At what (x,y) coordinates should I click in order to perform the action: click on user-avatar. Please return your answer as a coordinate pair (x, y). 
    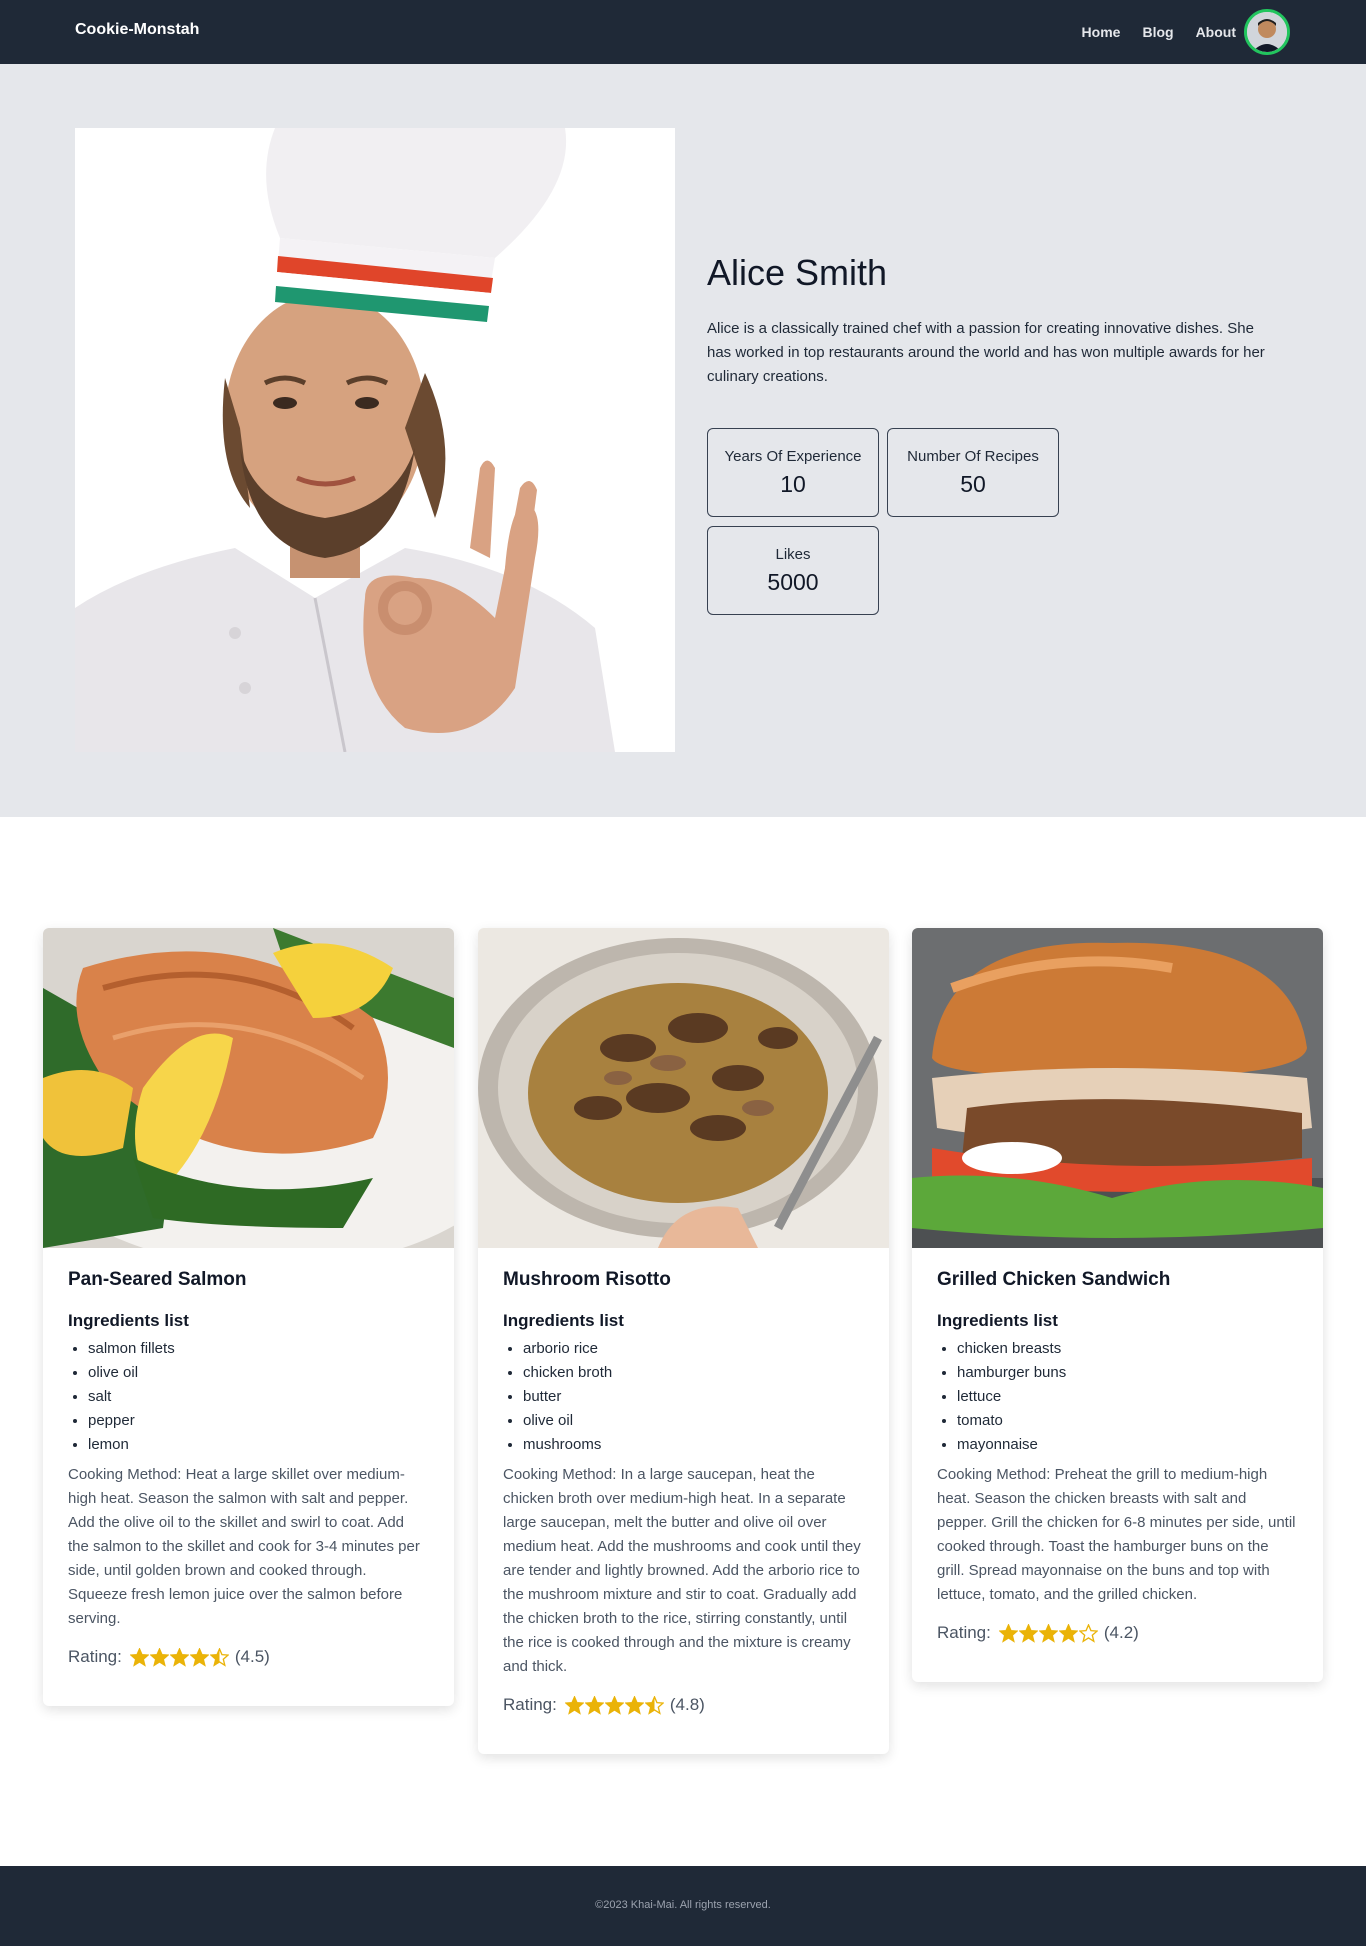
    Looking at the image, I should click on (1267, 32).